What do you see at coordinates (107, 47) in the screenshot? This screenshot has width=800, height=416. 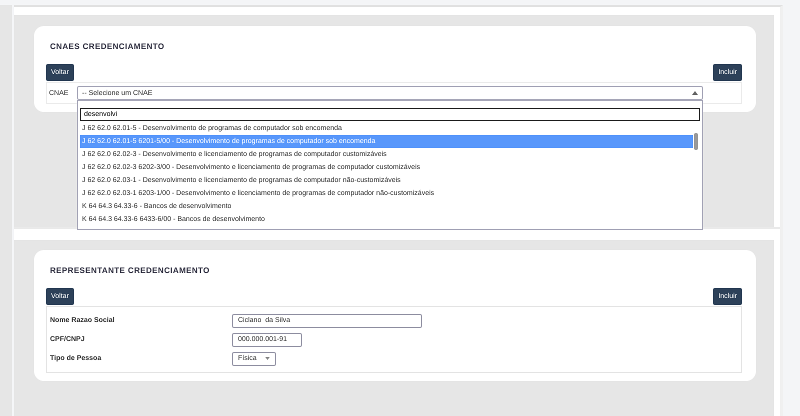 I see `section-title: CNAES CREDENCIAMENTO` at bounding box center [107, 47].